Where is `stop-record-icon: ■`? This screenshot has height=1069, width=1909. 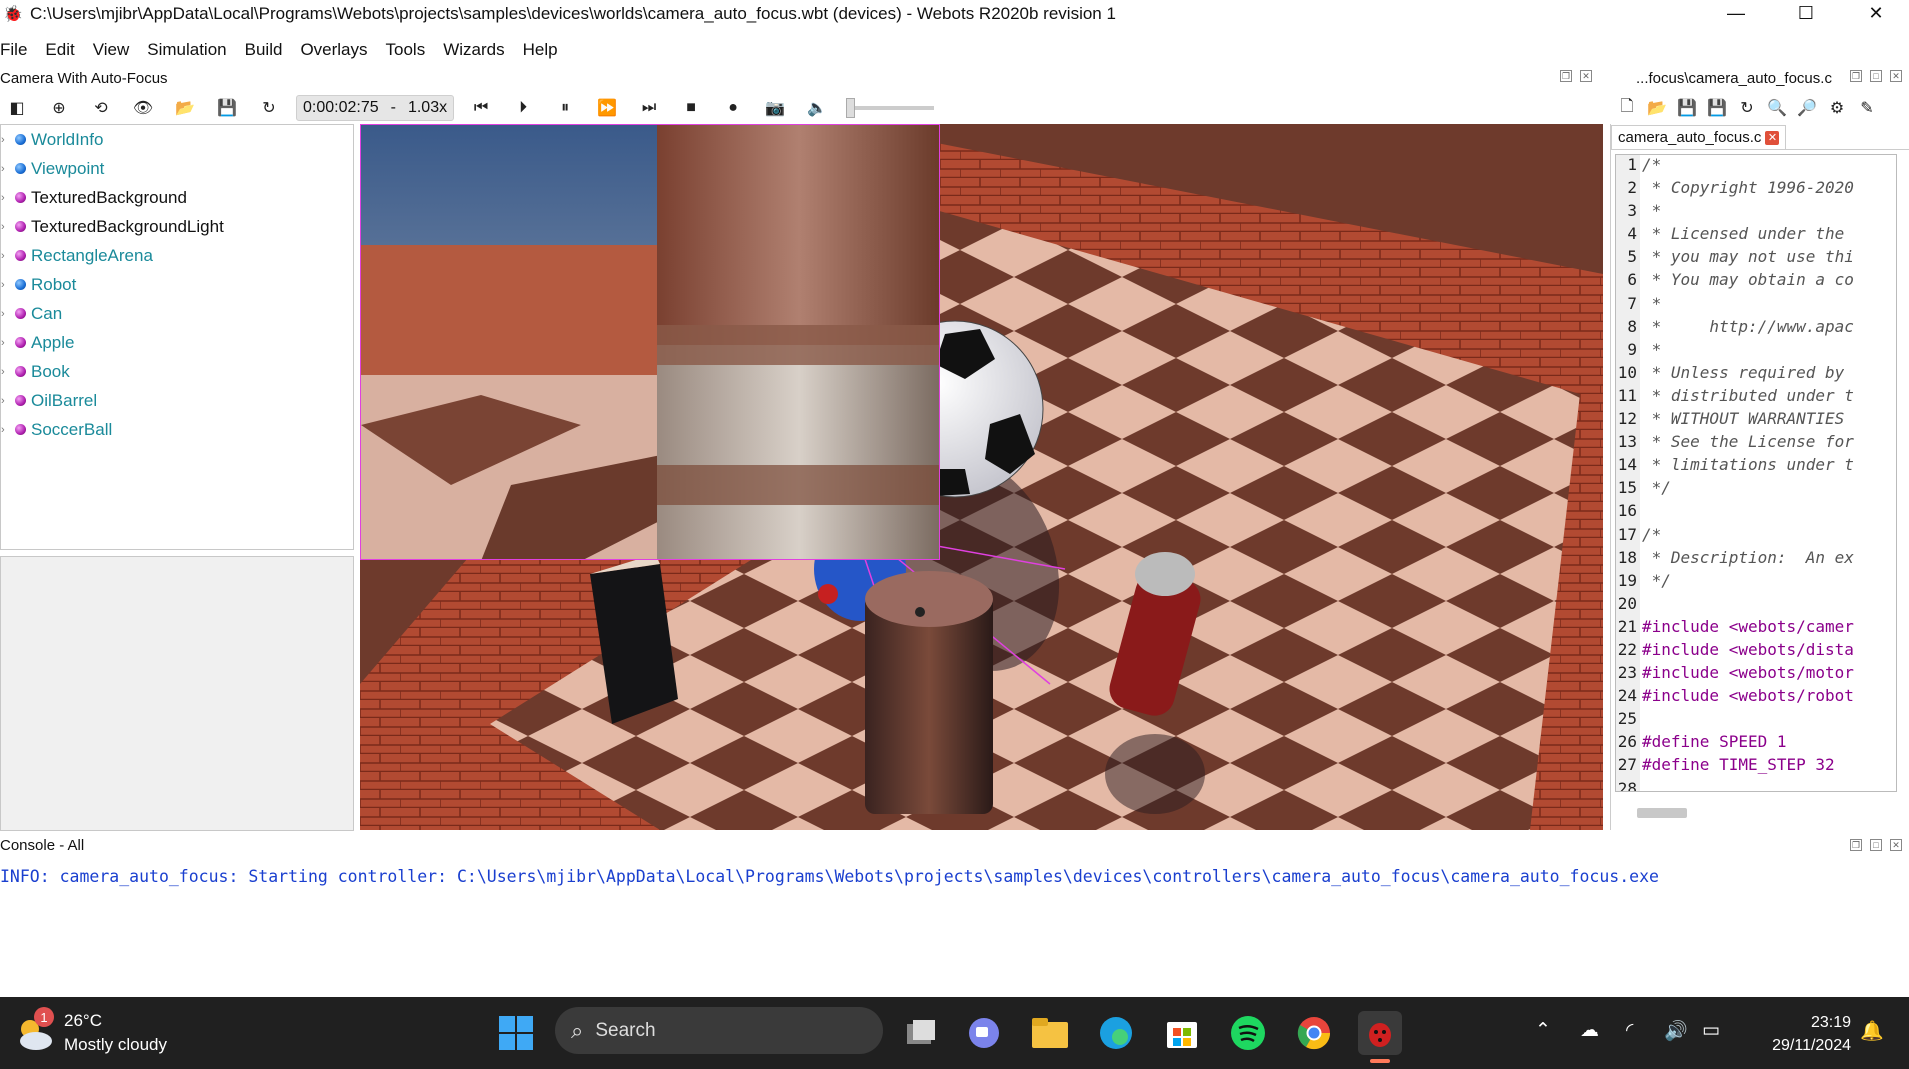 stop-record-icon: ■ is located at coordinates (691, 108).